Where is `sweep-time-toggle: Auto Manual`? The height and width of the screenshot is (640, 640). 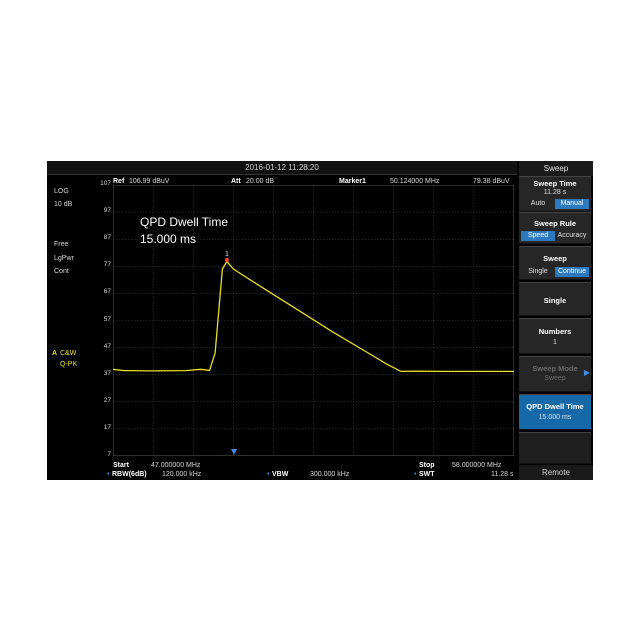
sweep-time-toggle: Auto Manual is located at coordinates (555, 204).